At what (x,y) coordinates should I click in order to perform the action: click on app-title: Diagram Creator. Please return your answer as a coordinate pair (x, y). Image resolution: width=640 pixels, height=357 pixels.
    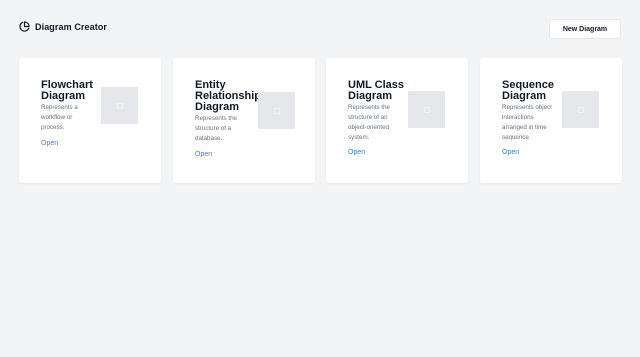
    Looking at the image, I should click on (71, 26).